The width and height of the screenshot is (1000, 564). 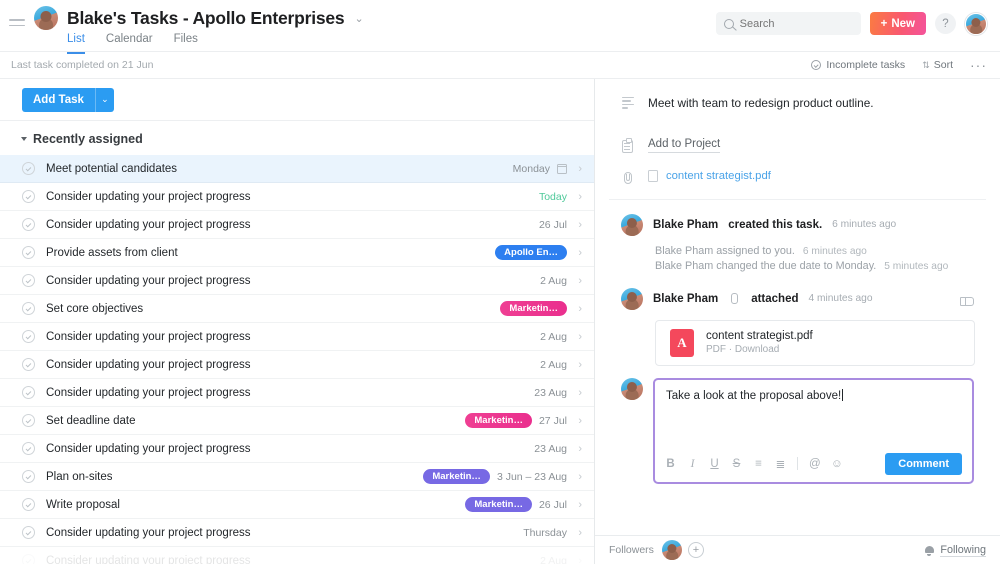 I want to click on overflow-menu-icon: ···, so click(x=978, y=65).